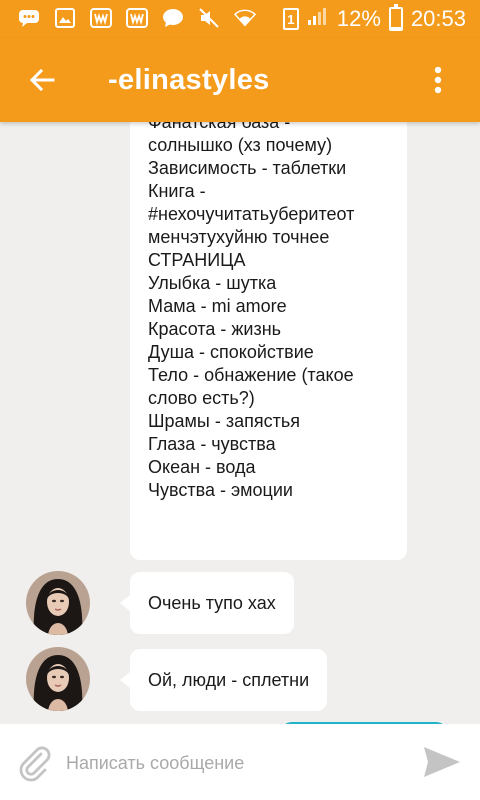 The height and width of the screenshot is (800, 480). What do you see at coordinates (290, 19) in the screenshot?
I see `sim-icon: 1` at bounding box center [290, 19].